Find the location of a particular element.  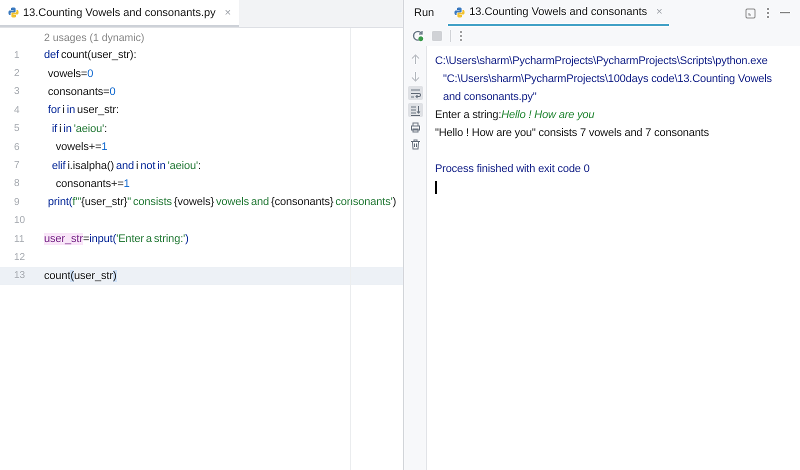

line-number: 12 is located at coordinates (19, 257).